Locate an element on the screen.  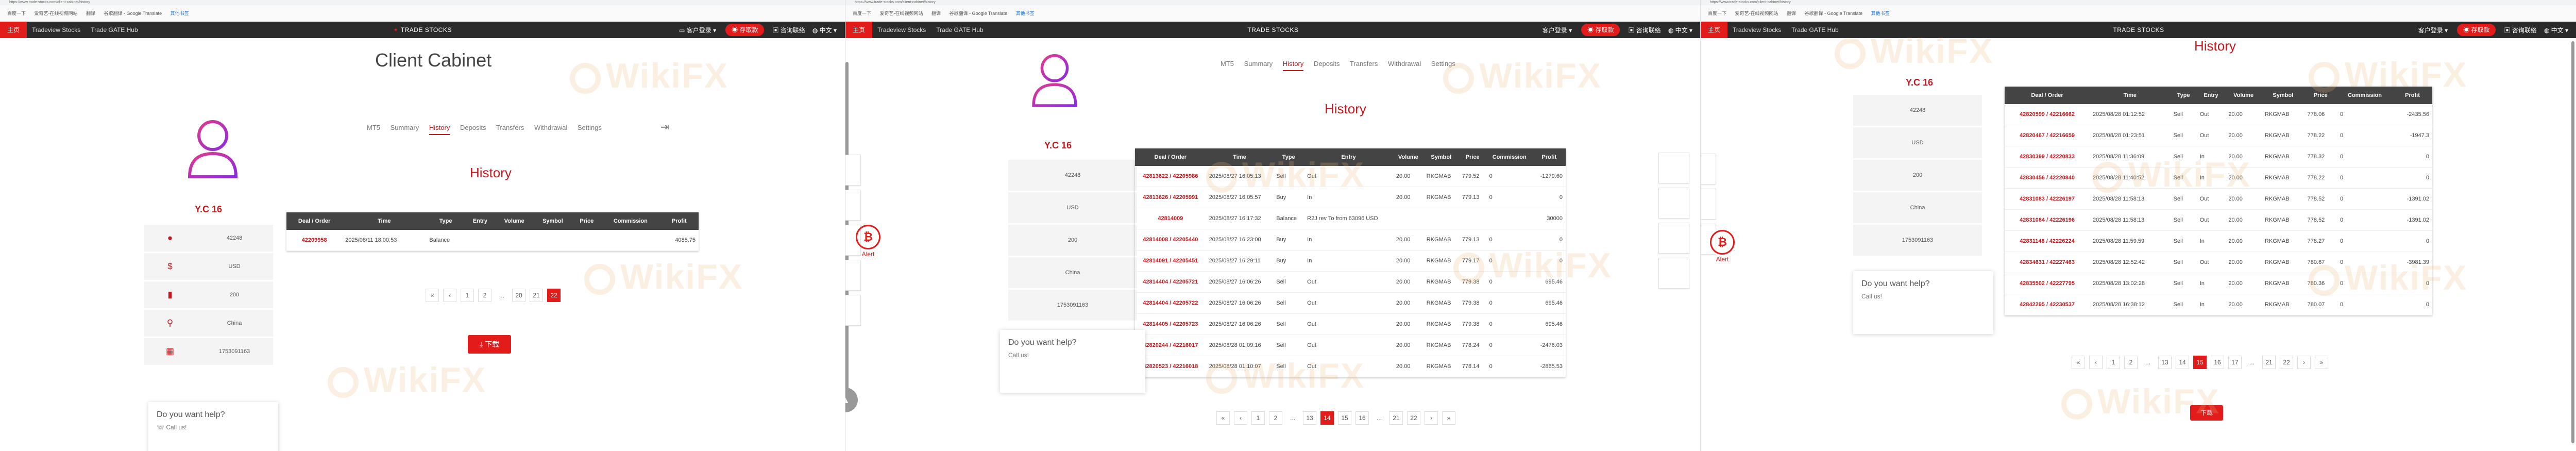
bookmark: 谷歌翻译 - Google Translate is located at coordinates (979, 13).